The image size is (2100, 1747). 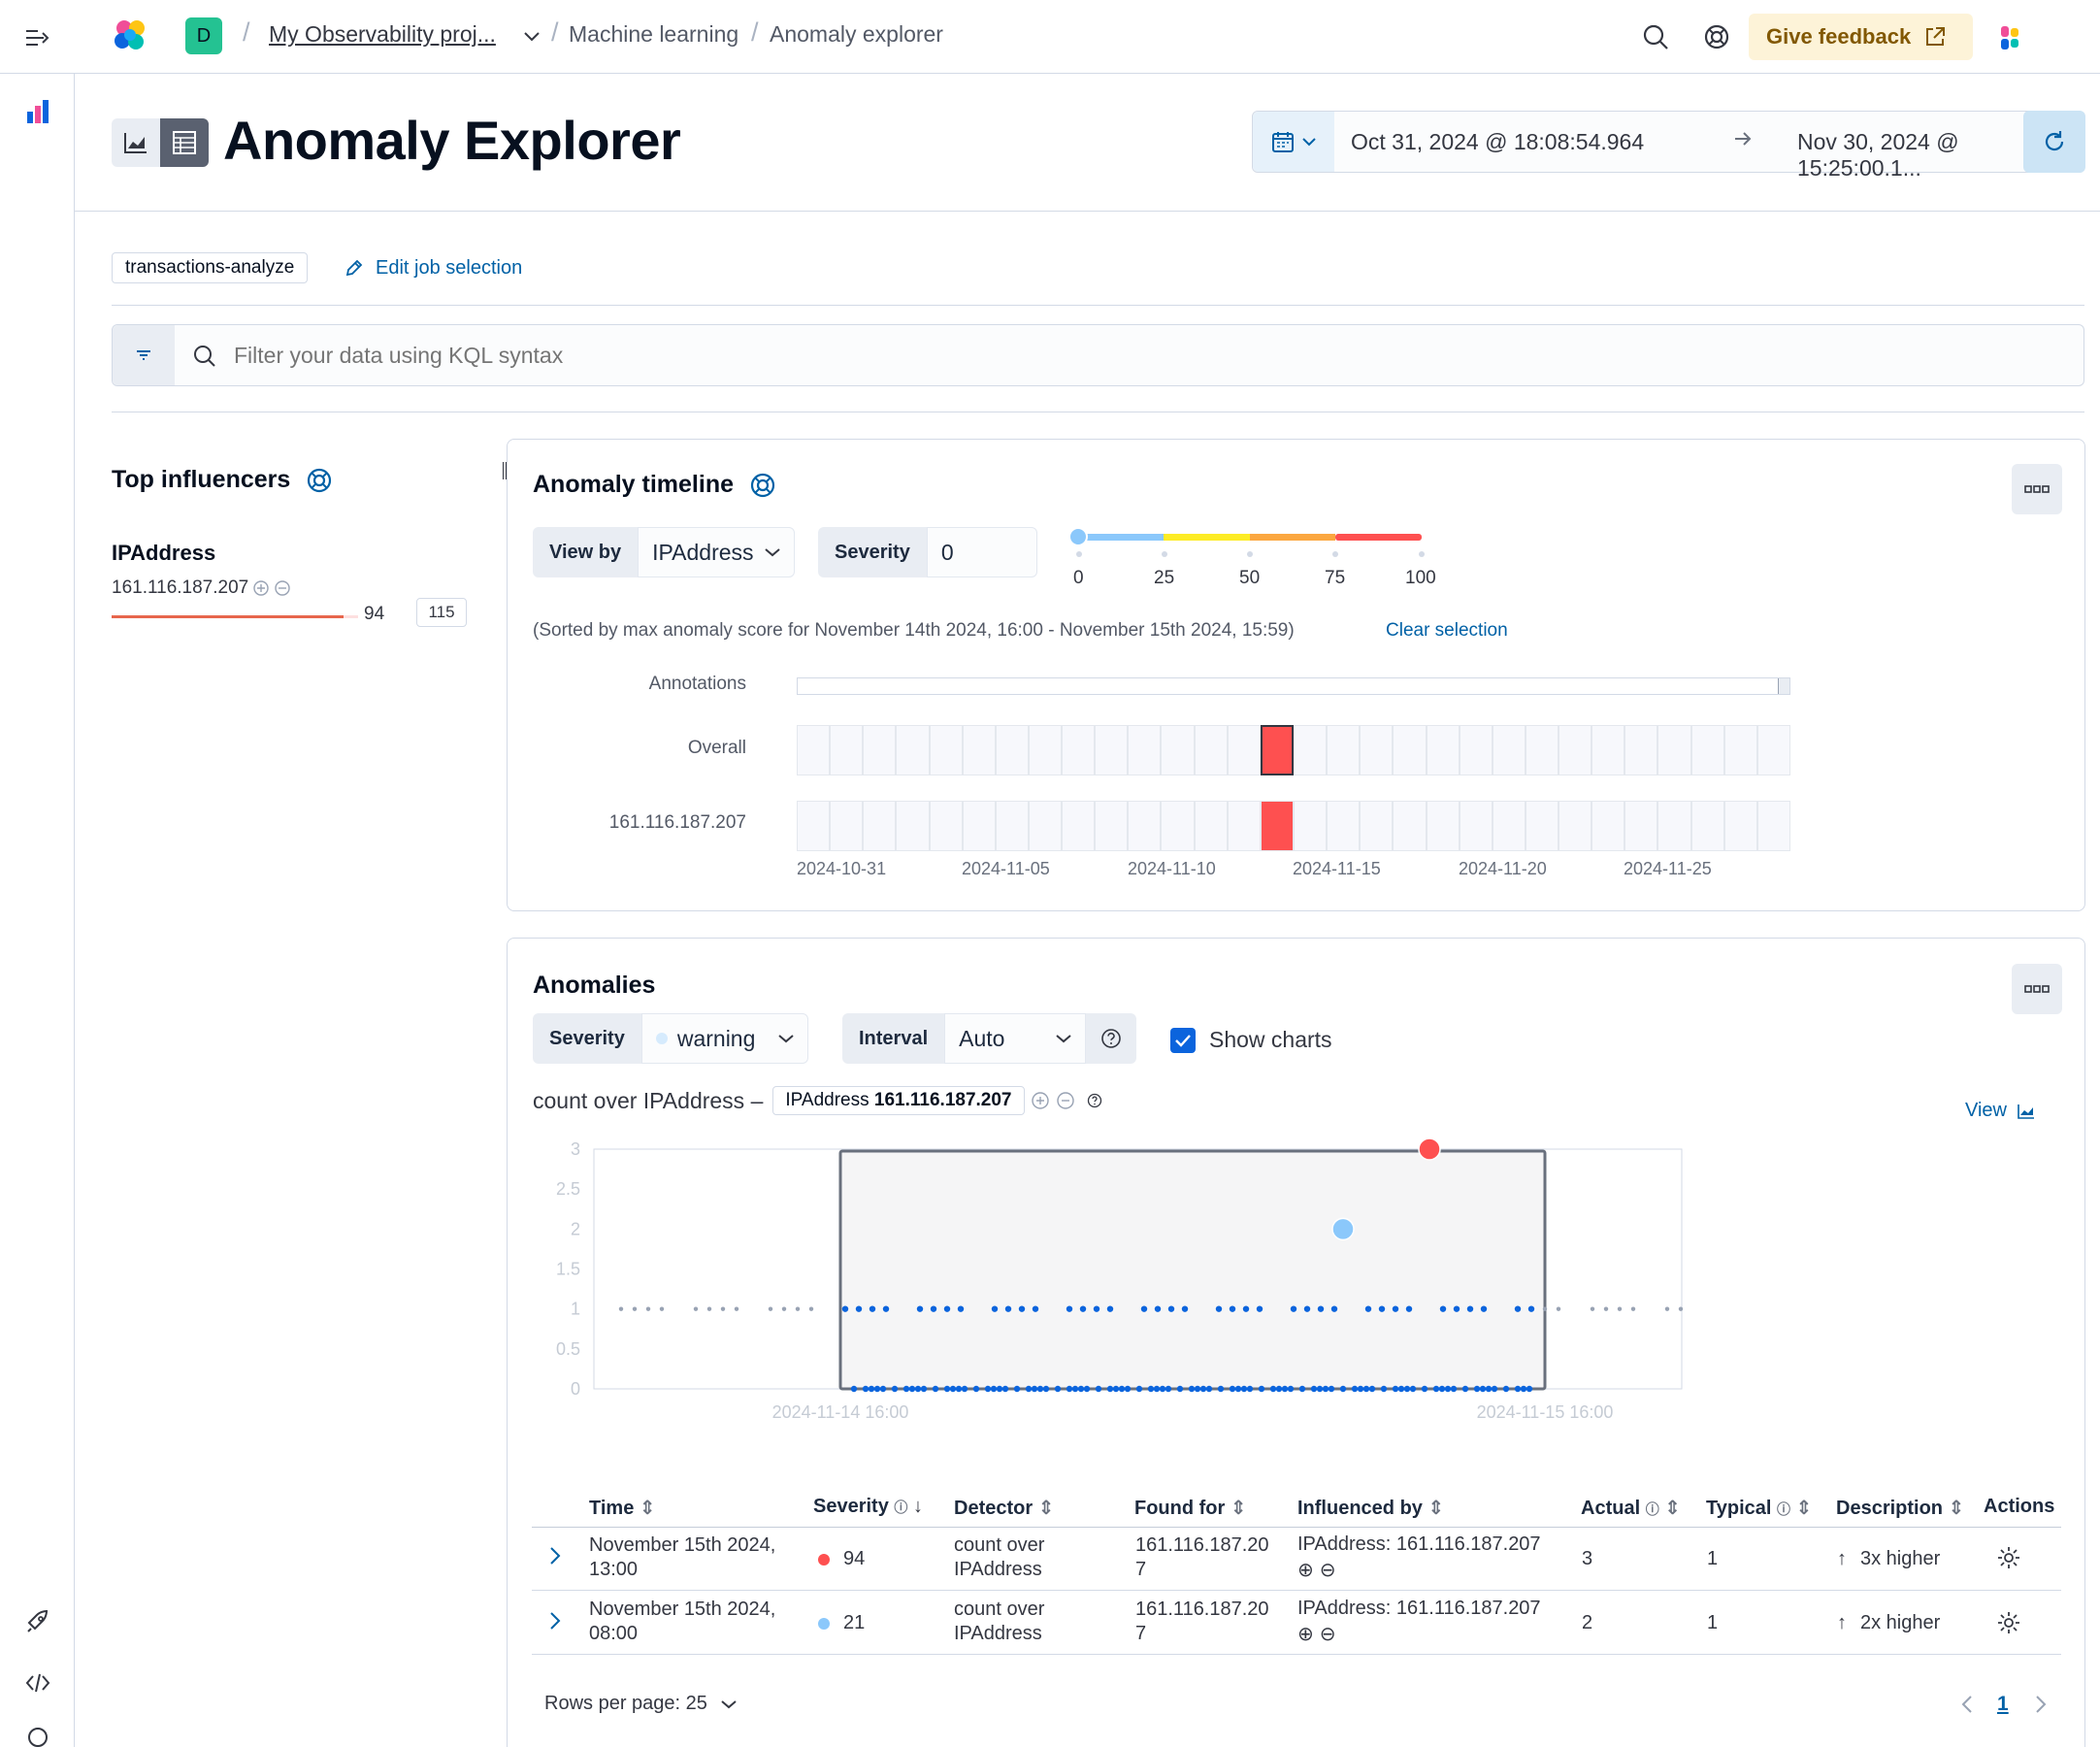 I want to click on menu-toggle-icon, so click(x=37, y=37).